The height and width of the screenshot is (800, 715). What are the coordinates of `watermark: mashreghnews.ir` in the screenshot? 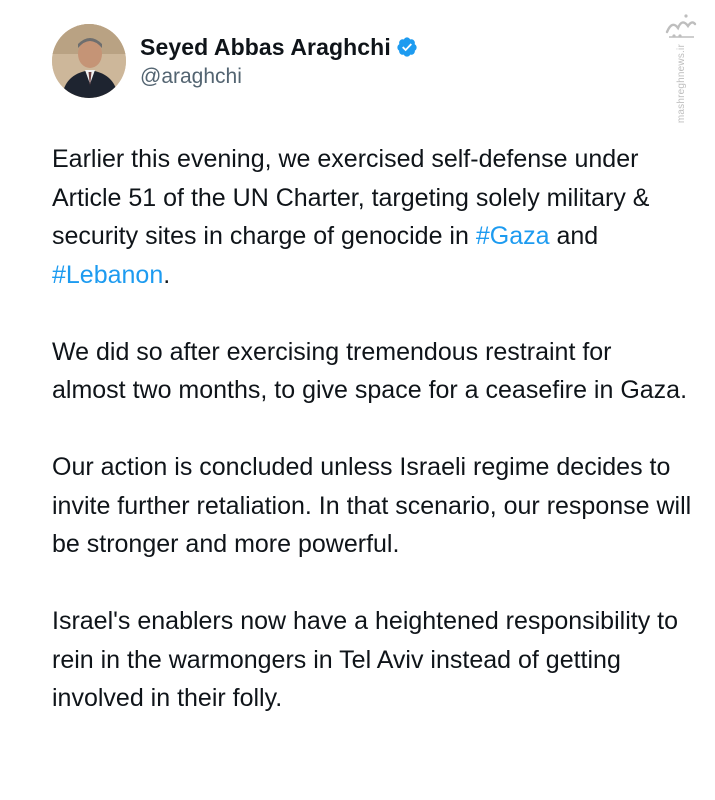 It's located at (681, 71).